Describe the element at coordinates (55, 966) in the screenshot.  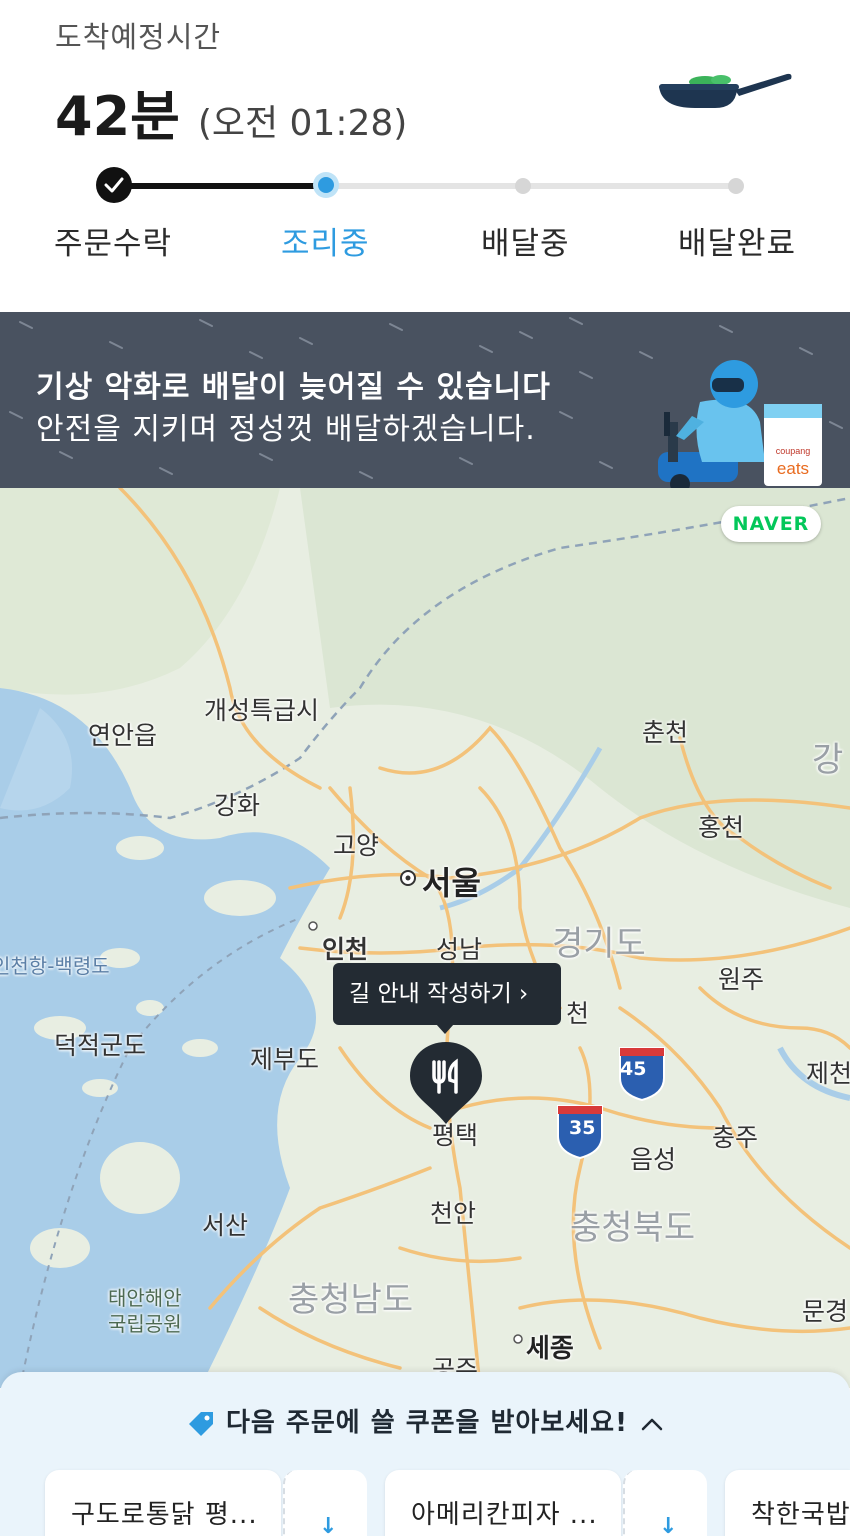
I see `map-label: 인천항-백령도` at that location.